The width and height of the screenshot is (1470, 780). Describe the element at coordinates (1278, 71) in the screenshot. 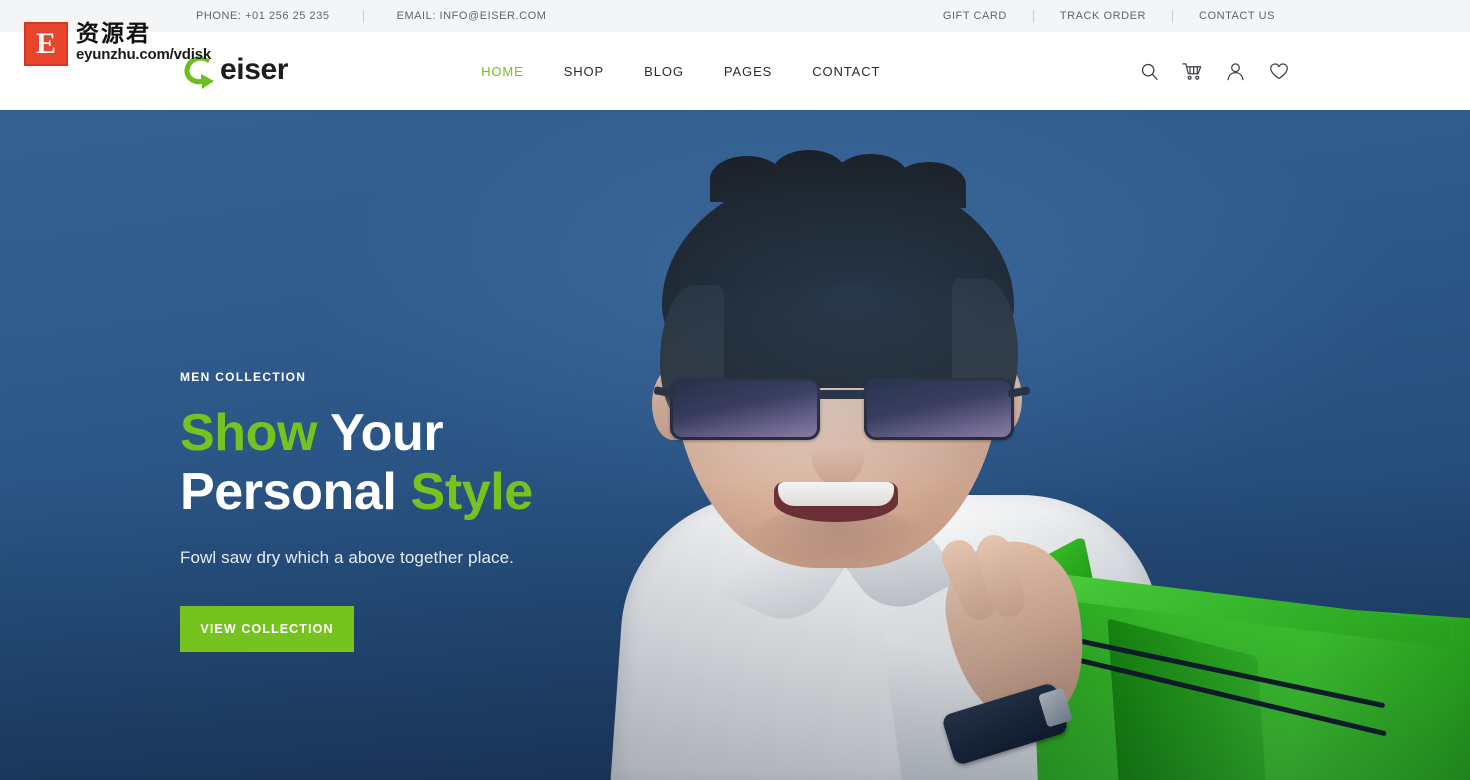

I see `heart-wishlist-icon` at that location.